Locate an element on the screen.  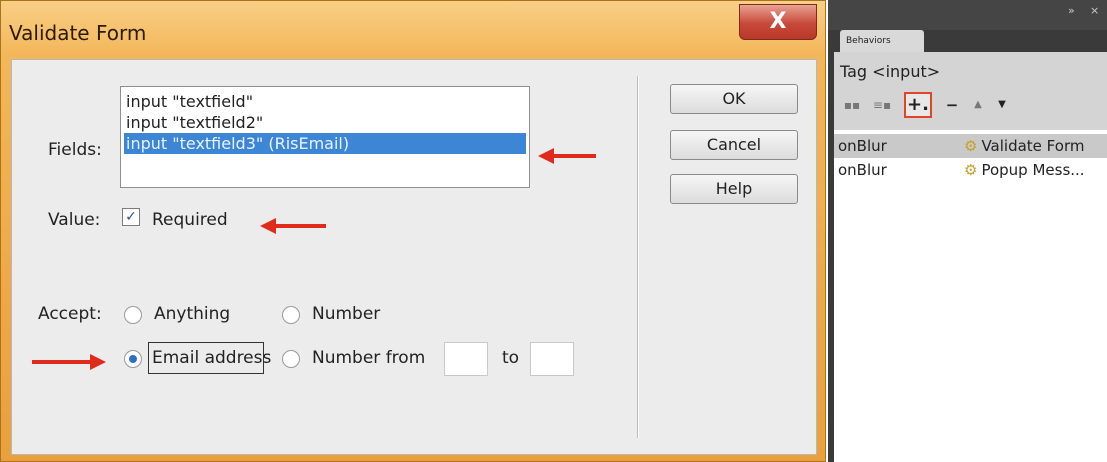
action-name: Validate Form is located at coordinates (1033, 146).